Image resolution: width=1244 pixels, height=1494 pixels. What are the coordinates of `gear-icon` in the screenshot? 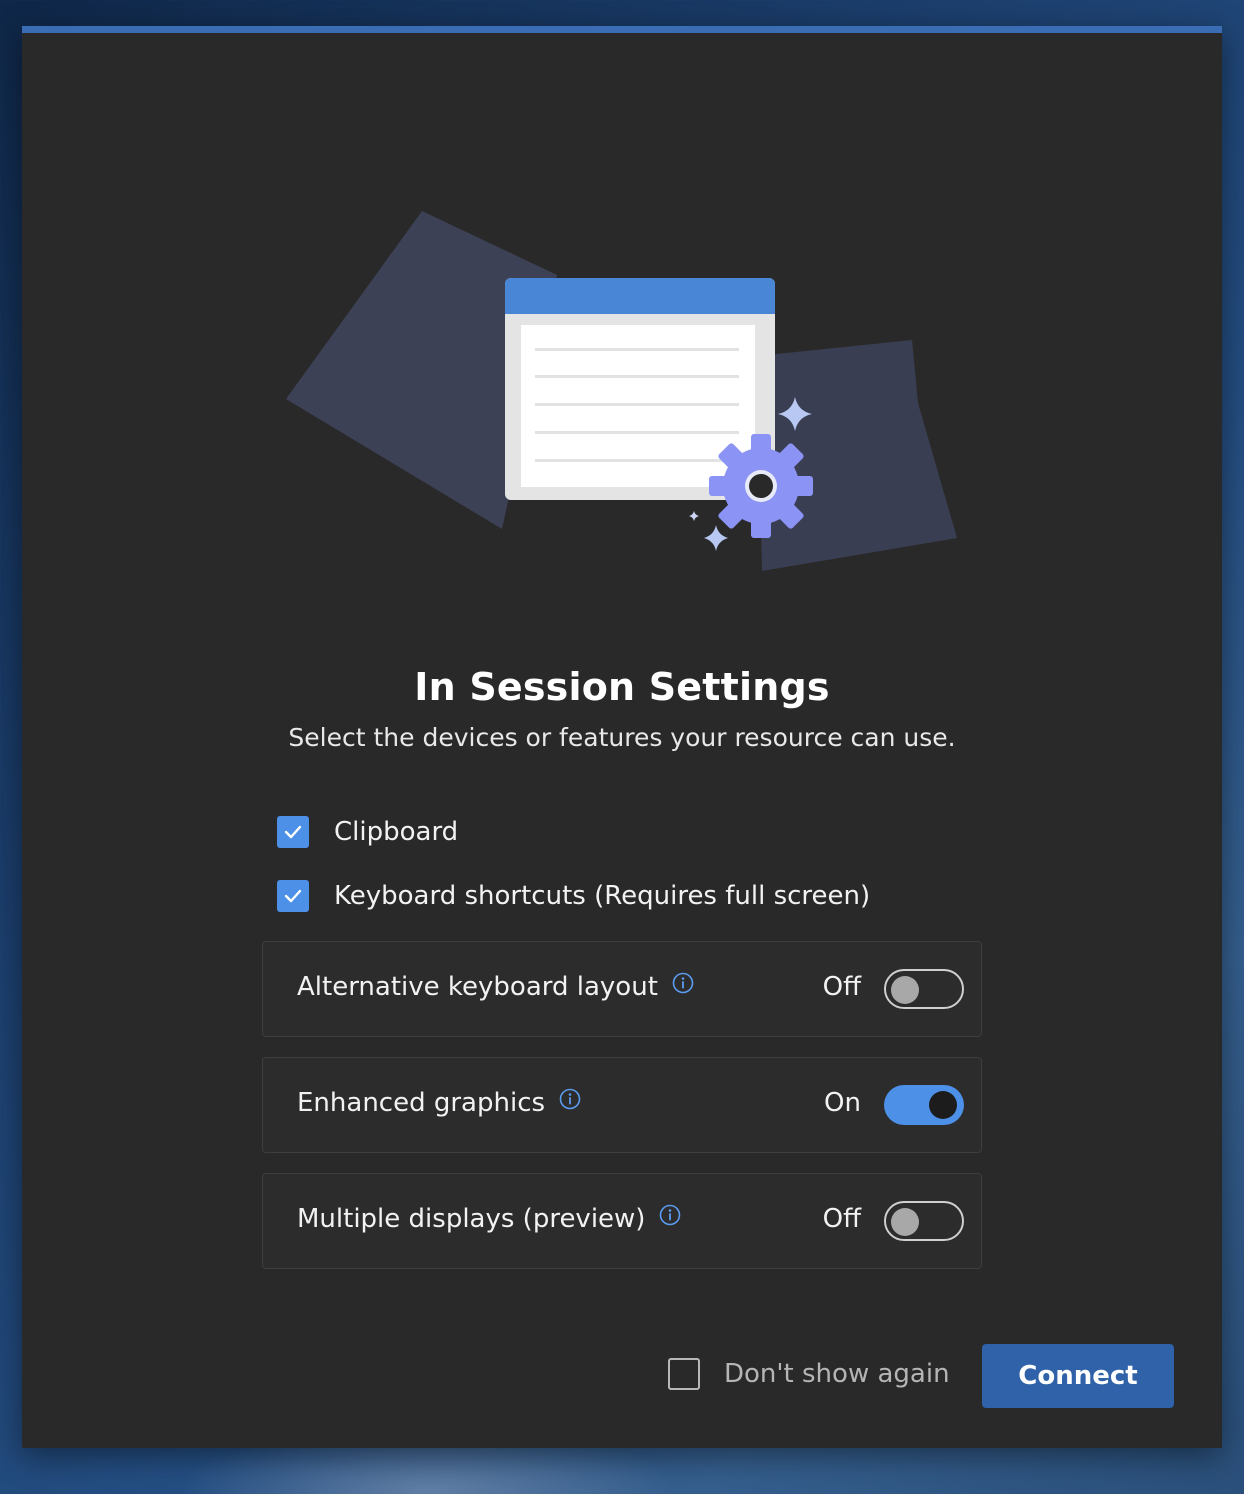 It's located at (761, 486).